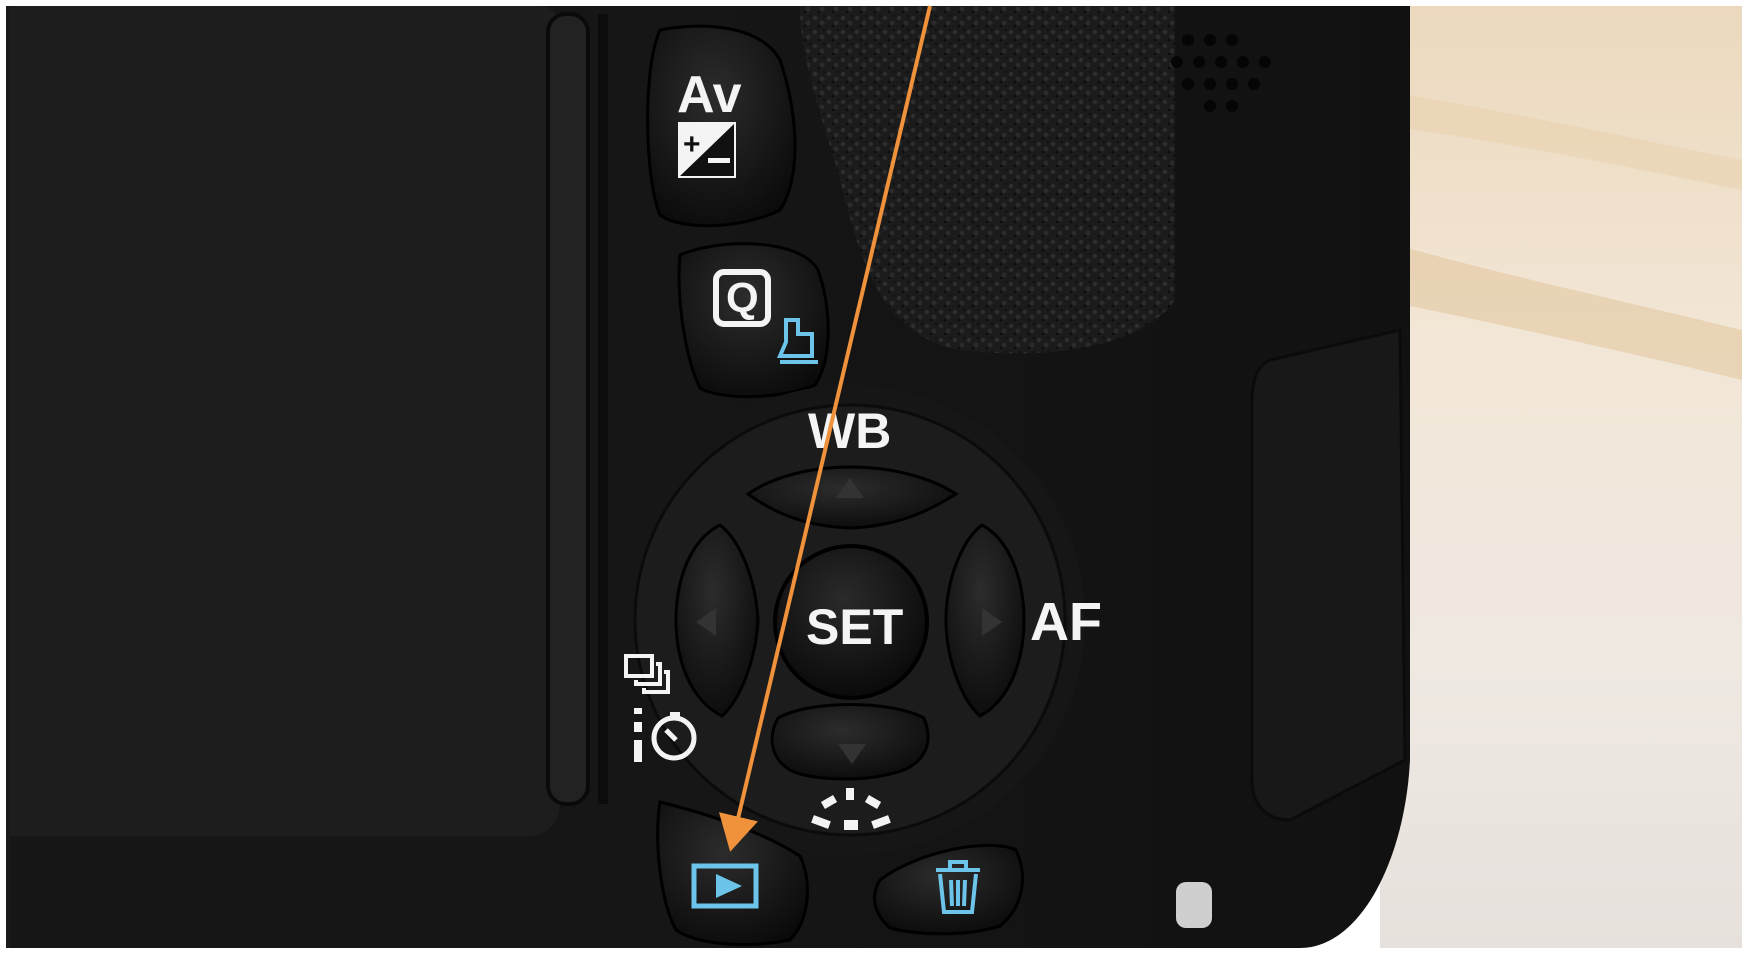 The height and width of the screenshot is (953, 1748). I want to click on av-label: Av, so click(709, 95).